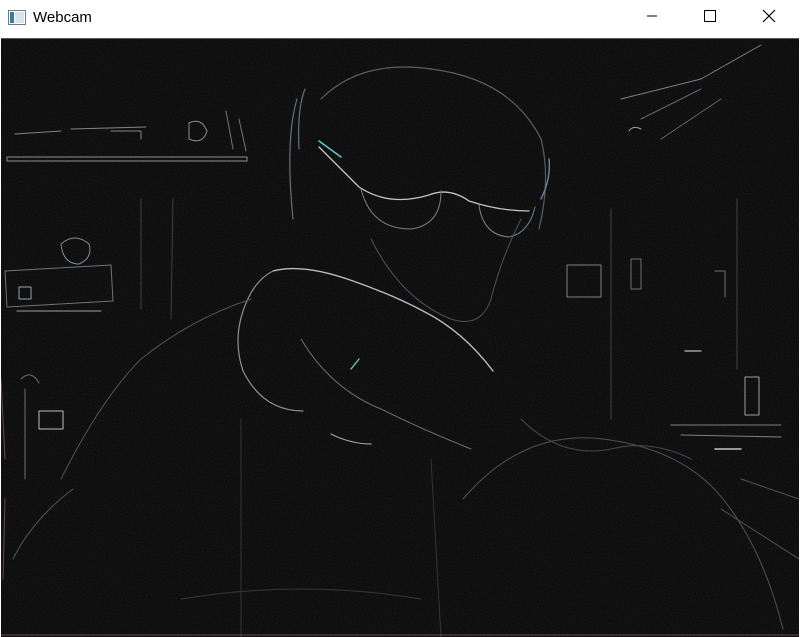  I want to click on minimize-button, so click(652, 18).